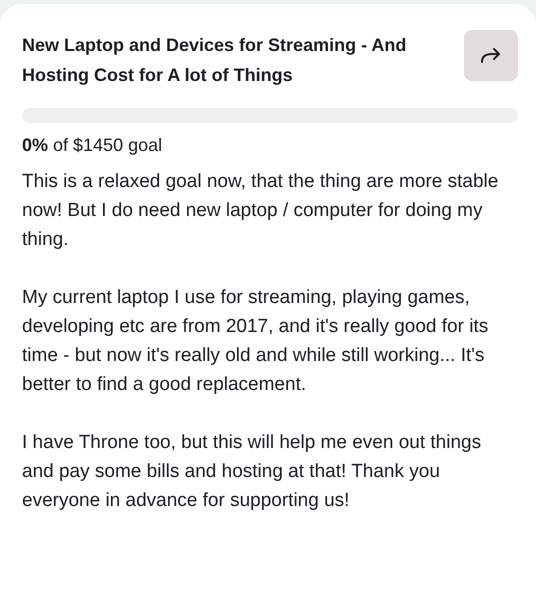 The width and height of the screenshot is (536, 600). I want to click on share-icon, so click(491, 55).